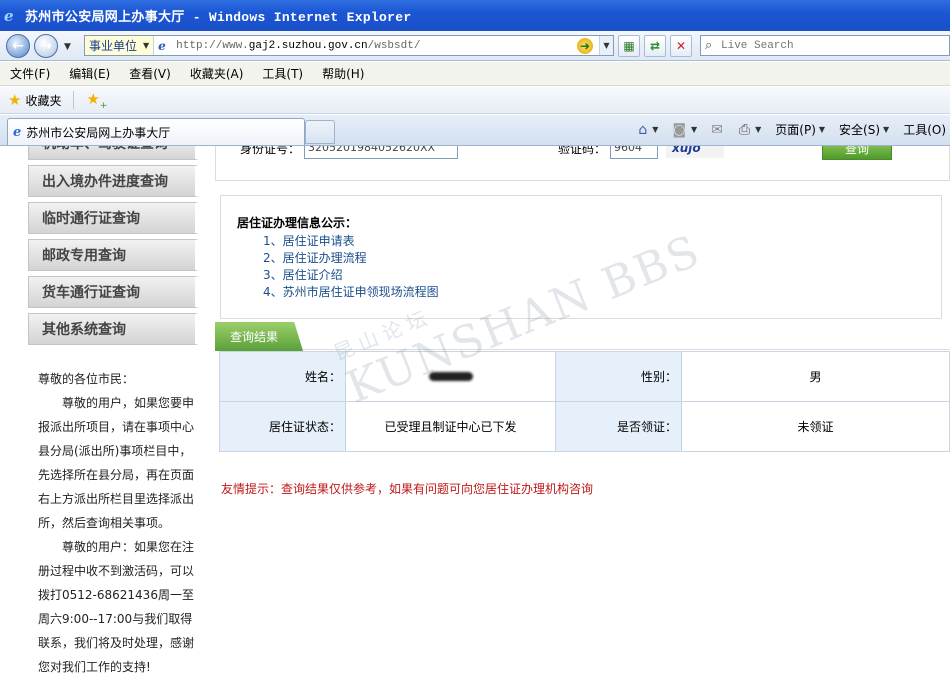 This screenshot has height=695, width=950. What do you see at coordinates (259, 336) in the screenshot?
I see `result-tab: 查询结果` at bounding box center [259, 336].